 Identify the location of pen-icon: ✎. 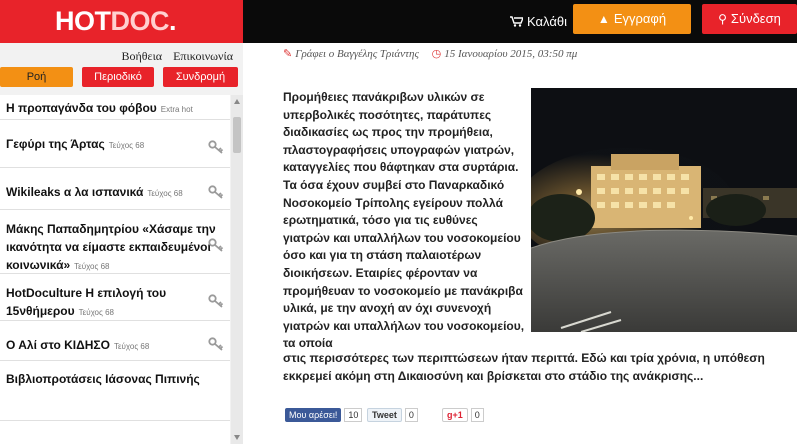
(288, 54).